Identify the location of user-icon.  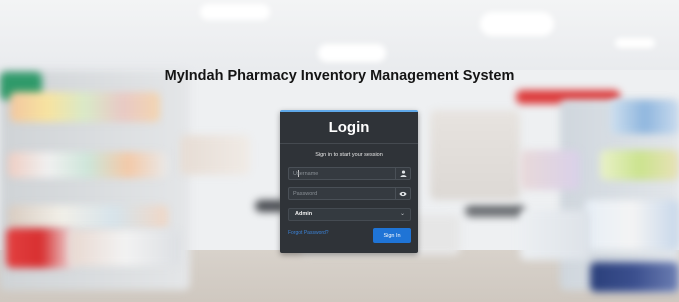
(402, 173).